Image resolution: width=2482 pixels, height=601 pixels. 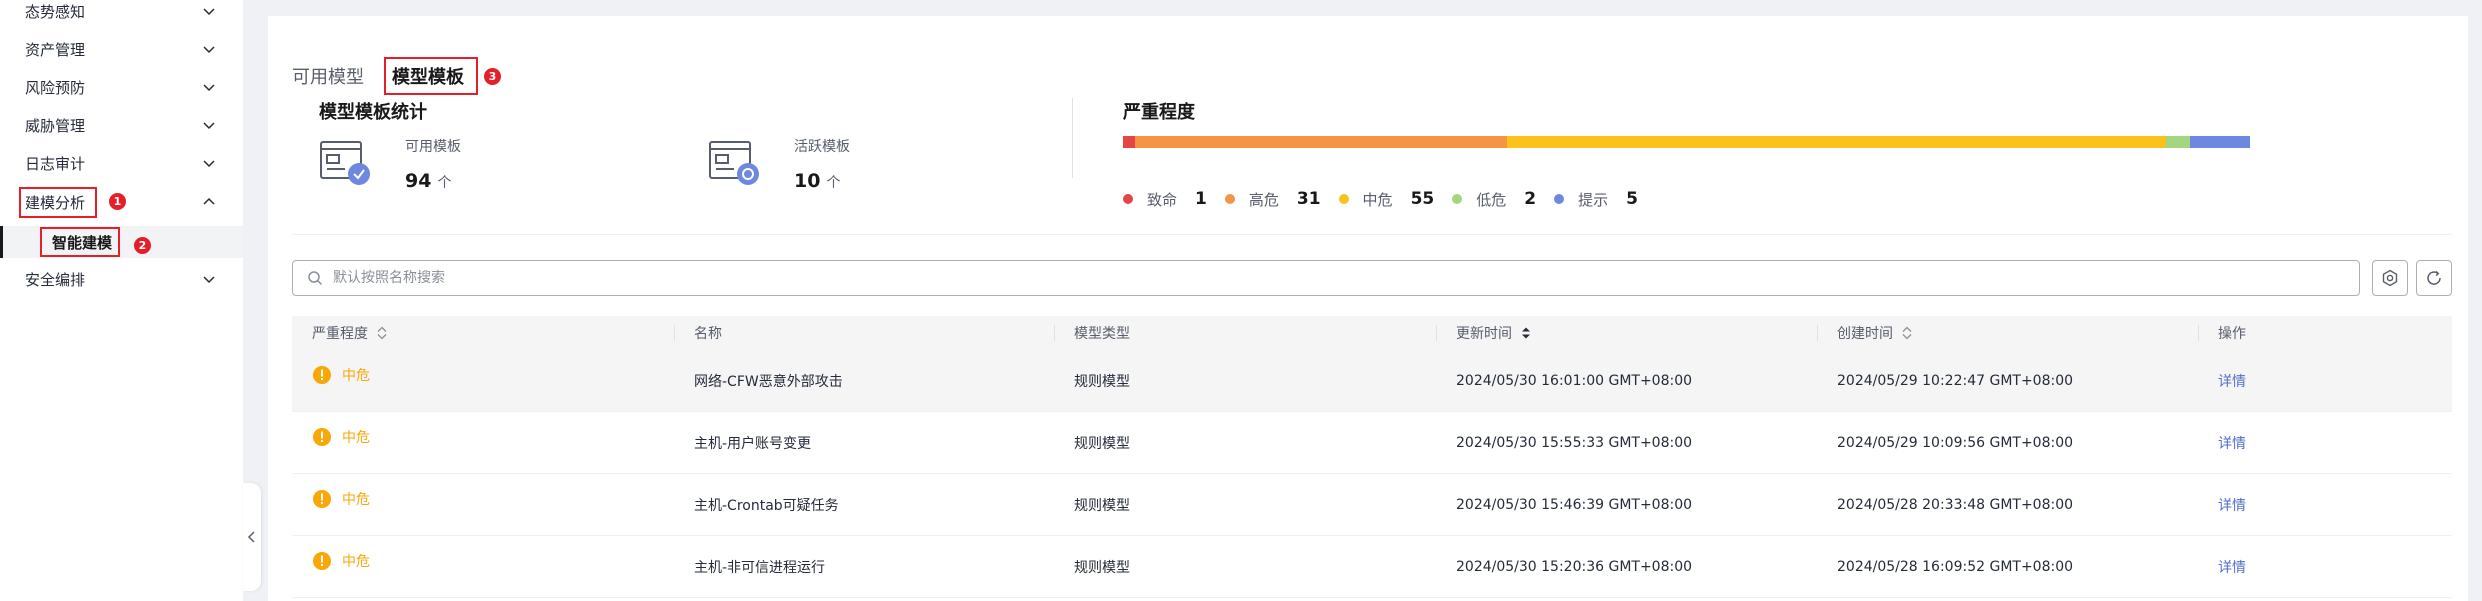 I want to click on sidebar-item-label: 风险预防, so click(x=55, y=87).